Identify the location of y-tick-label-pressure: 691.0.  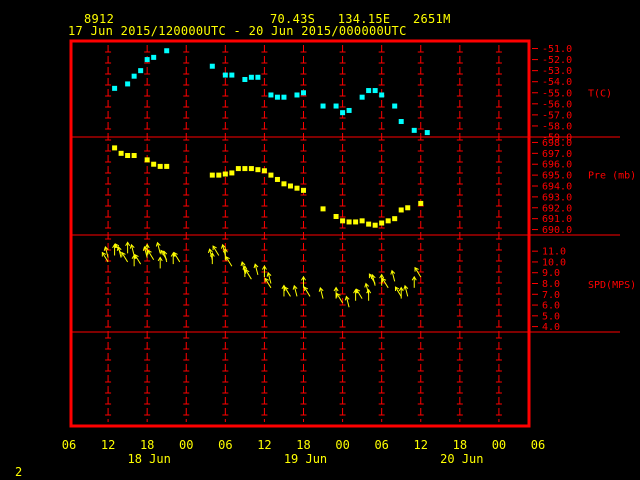
(557, 219).